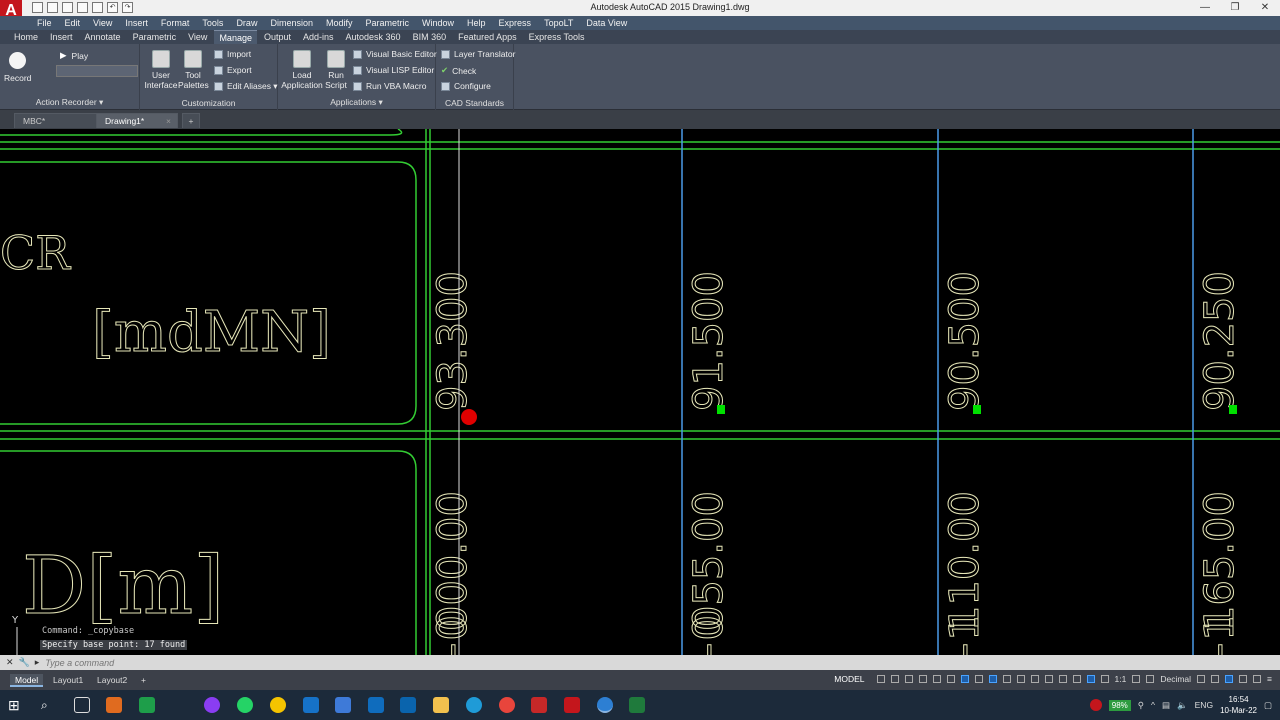 This screenshot has height=720, width=1280. Describe the element at coordinates (73, 23) in the screenshot. I see `menu-edit: Edit` at that location.